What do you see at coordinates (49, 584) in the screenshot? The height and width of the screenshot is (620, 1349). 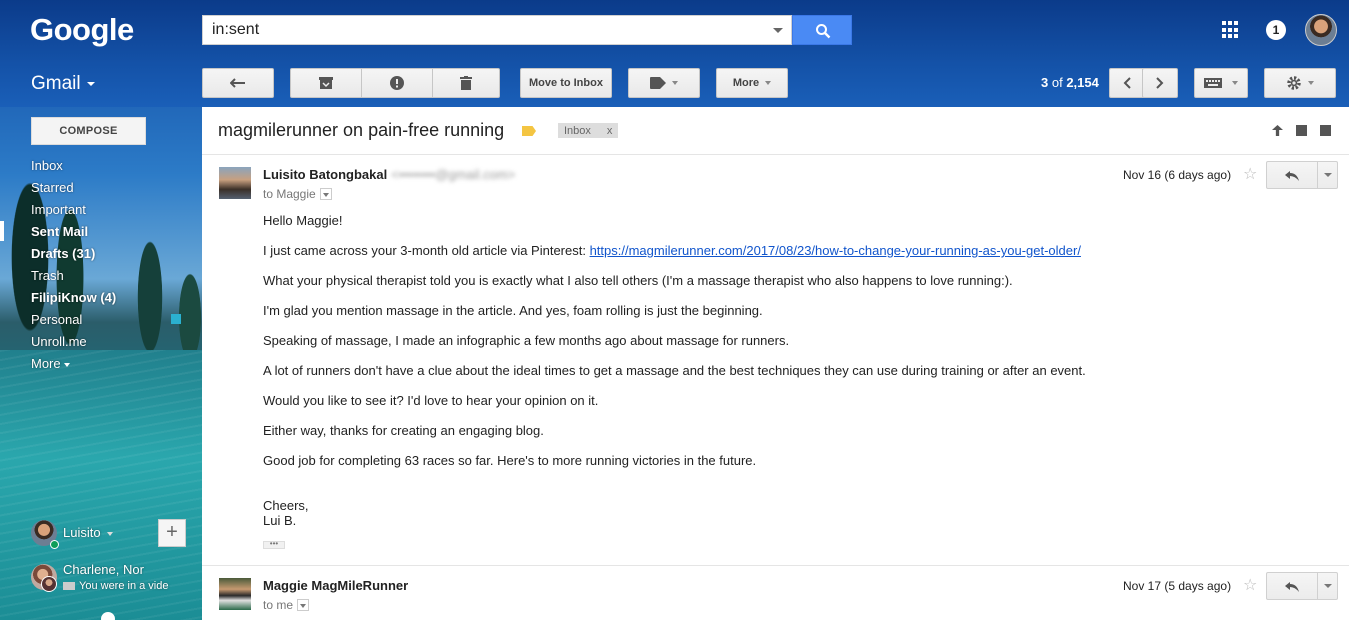 I see `hangouts-contact-avatar-secondary` at bounding box center [49, 584].